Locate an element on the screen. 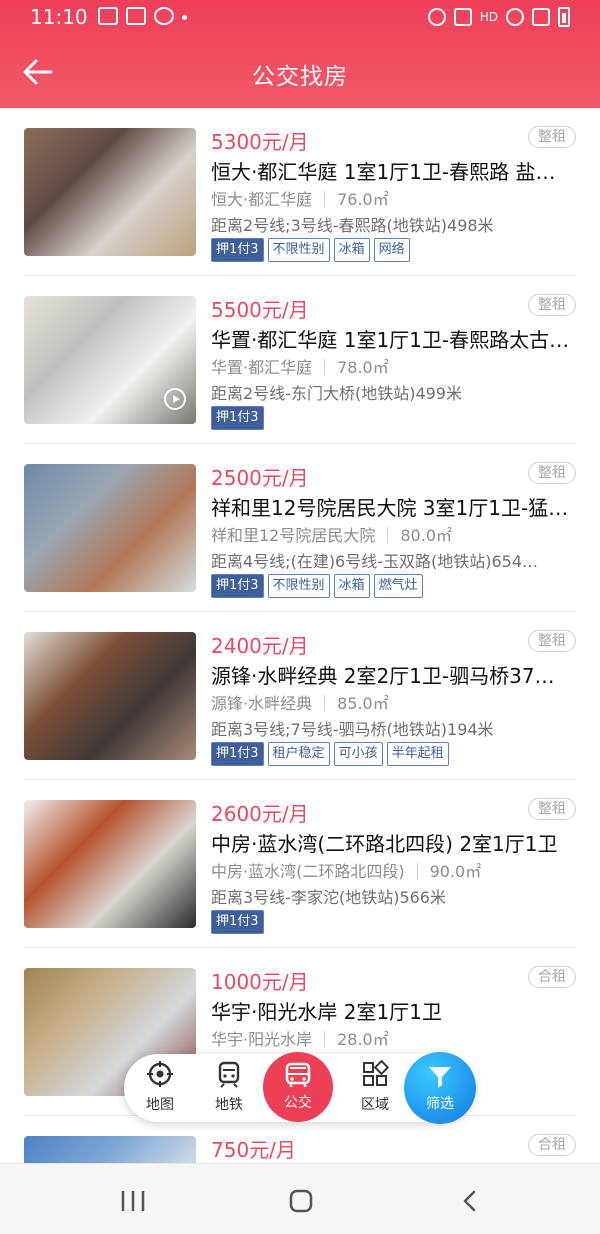  listing-title: 中房·蓝水湾(二环路北四段) 2室1厅1卫 is located at coordinates (384, 844).